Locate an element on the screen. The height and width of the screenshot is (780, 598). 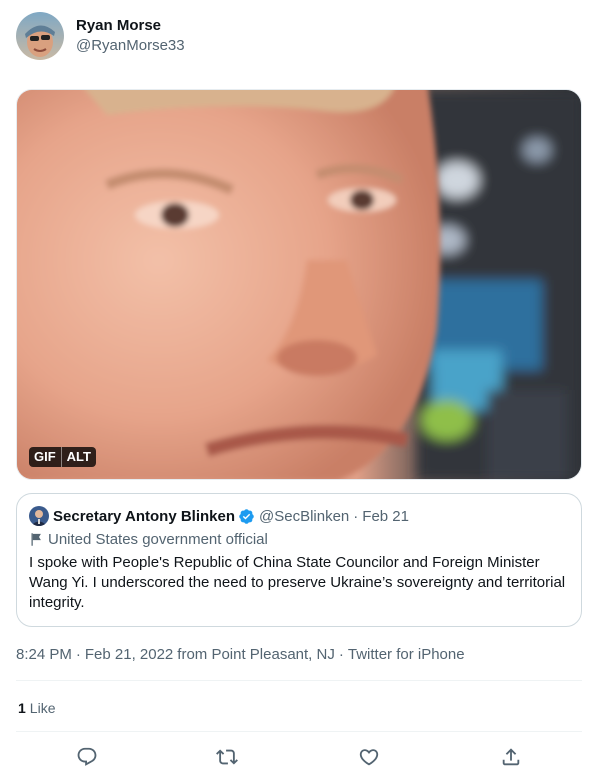
tweet-actions is located at coordinates (299, 757).